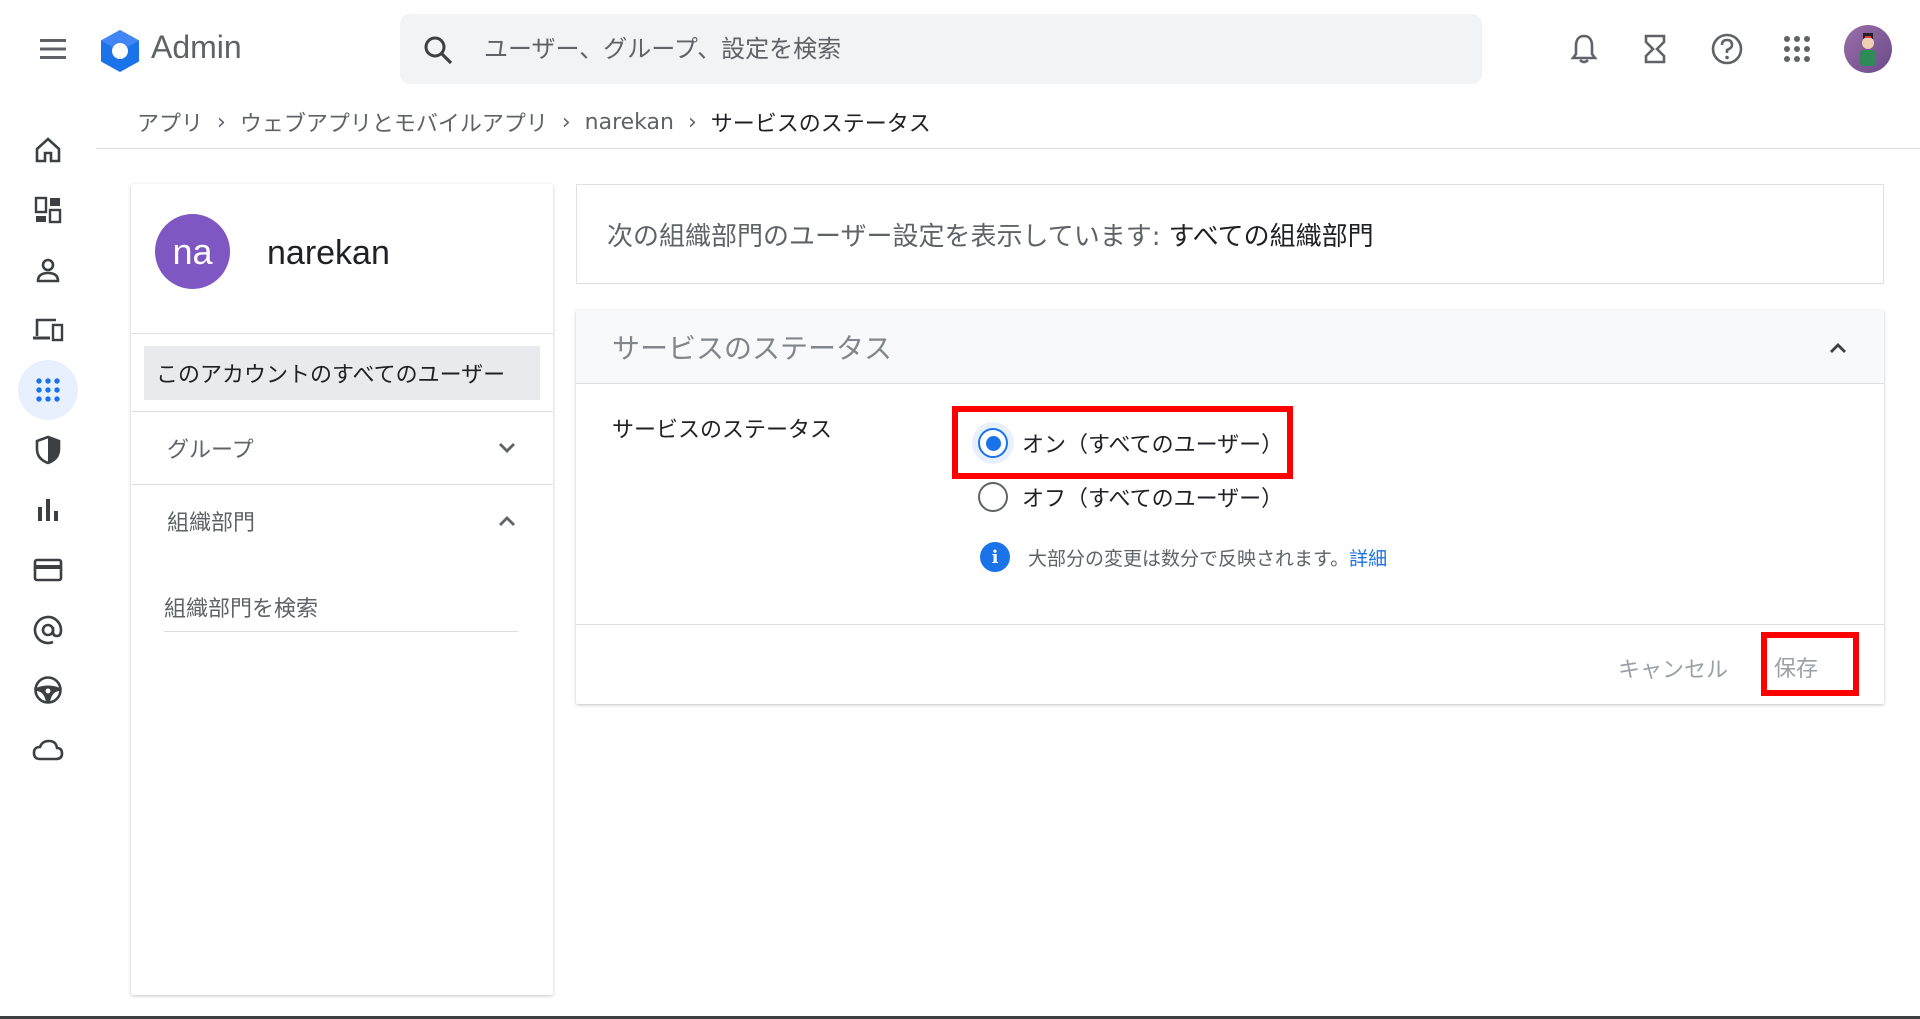  I want to click on cancel-button: キャンセル, so click(1673, 668).